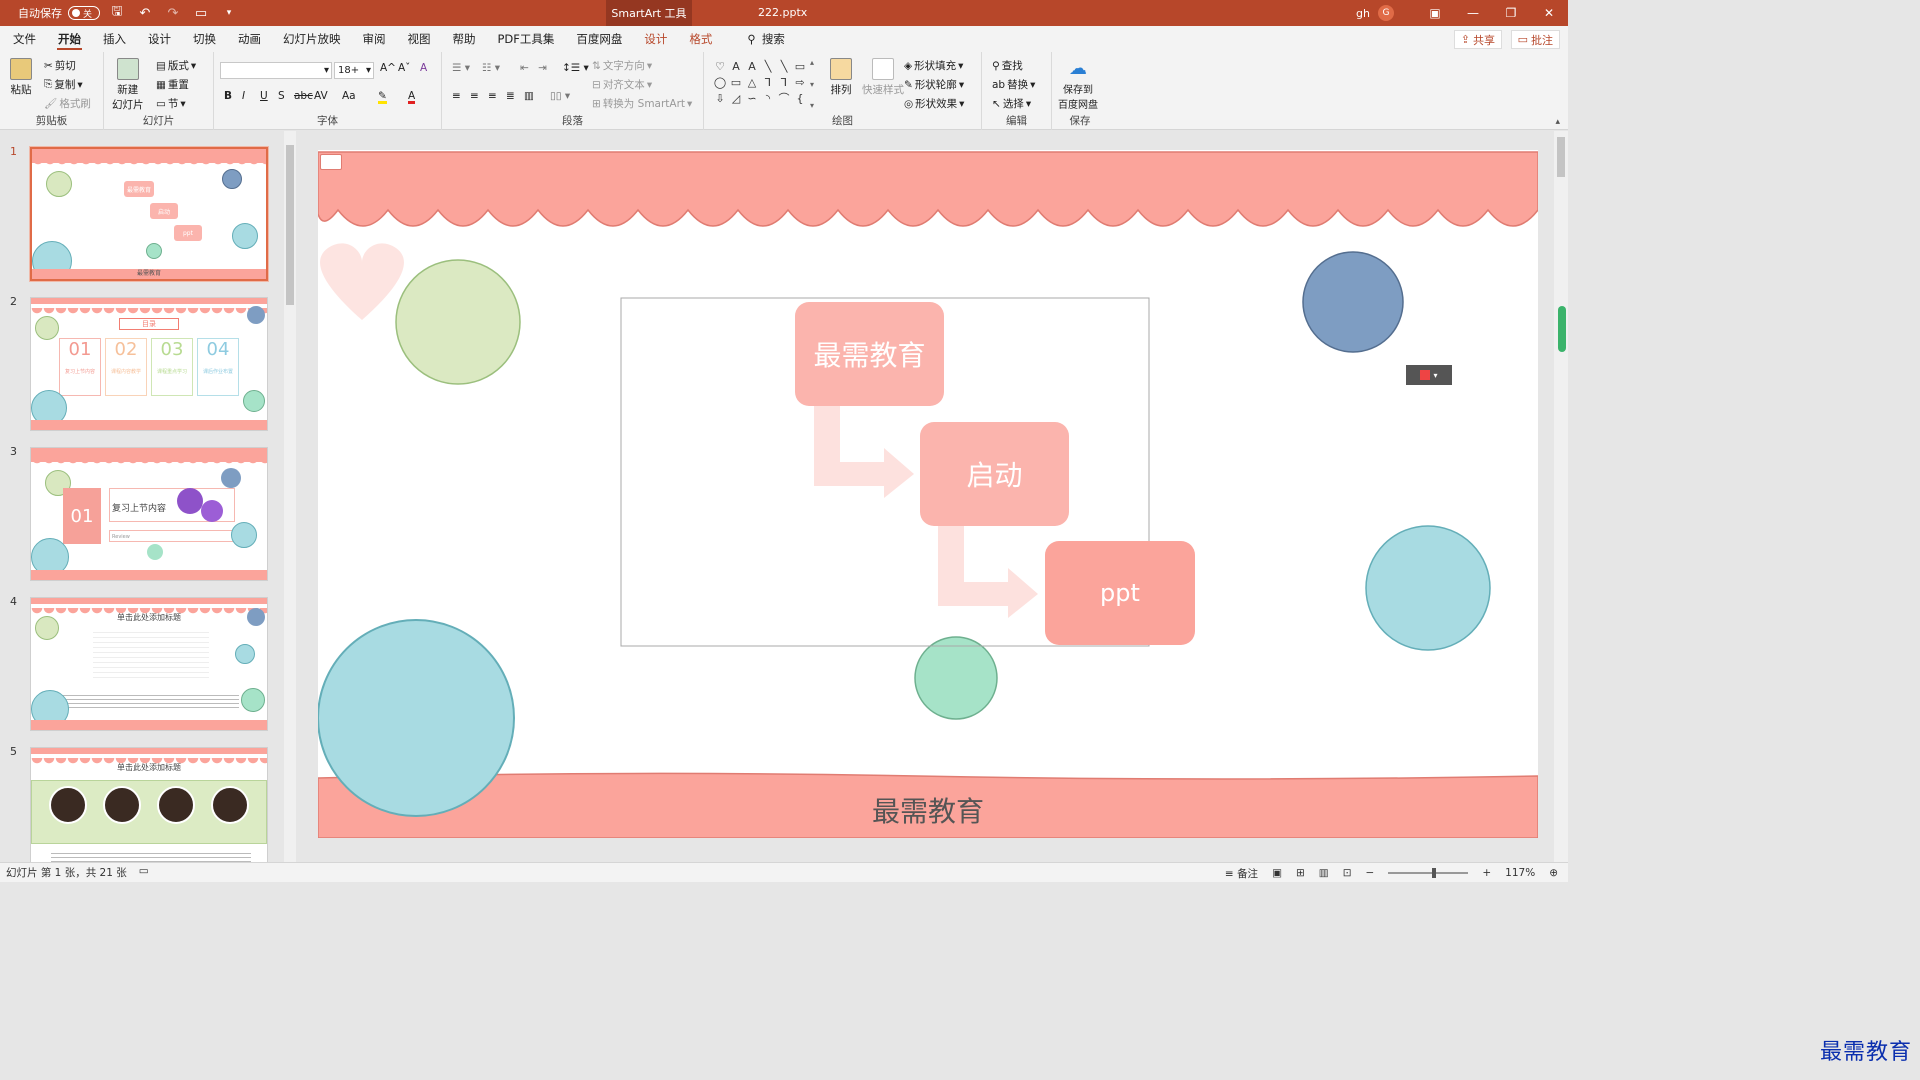  What do you see at coordinates (492, 96) in the screenshot?
I see `align-right-icon: ≡` at bounding box center [492, 96].